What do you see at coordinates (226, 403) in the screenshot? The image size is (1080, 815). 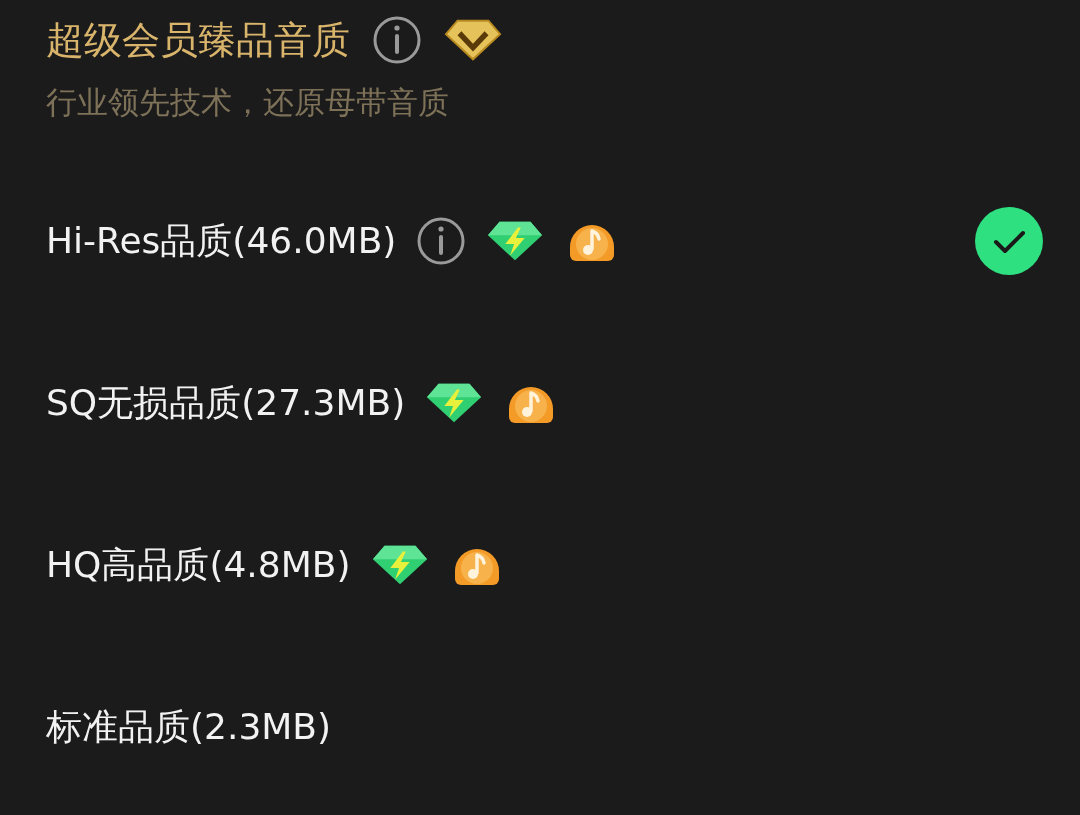 I see `quality-option: SQ无损品质(27.3MB)` at bounding box center [226, 403].